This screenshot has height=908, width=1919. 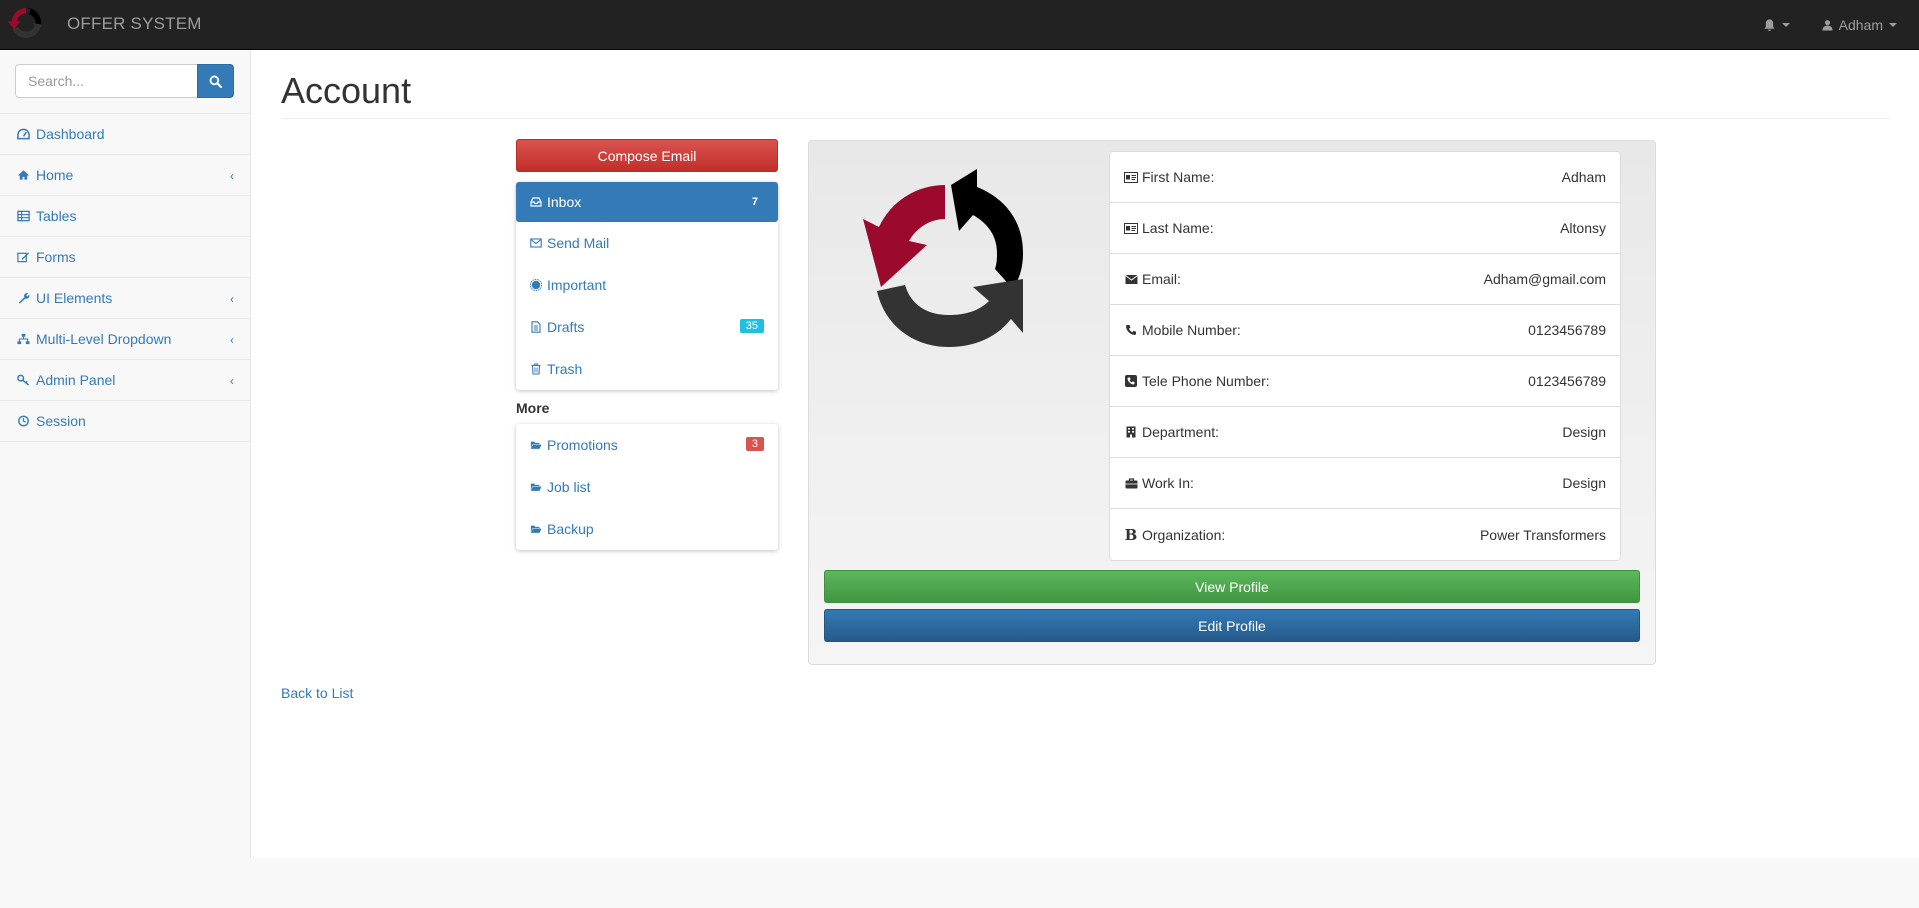 I want to click on folder-job-list: Job list, so click(x=647, y=487).